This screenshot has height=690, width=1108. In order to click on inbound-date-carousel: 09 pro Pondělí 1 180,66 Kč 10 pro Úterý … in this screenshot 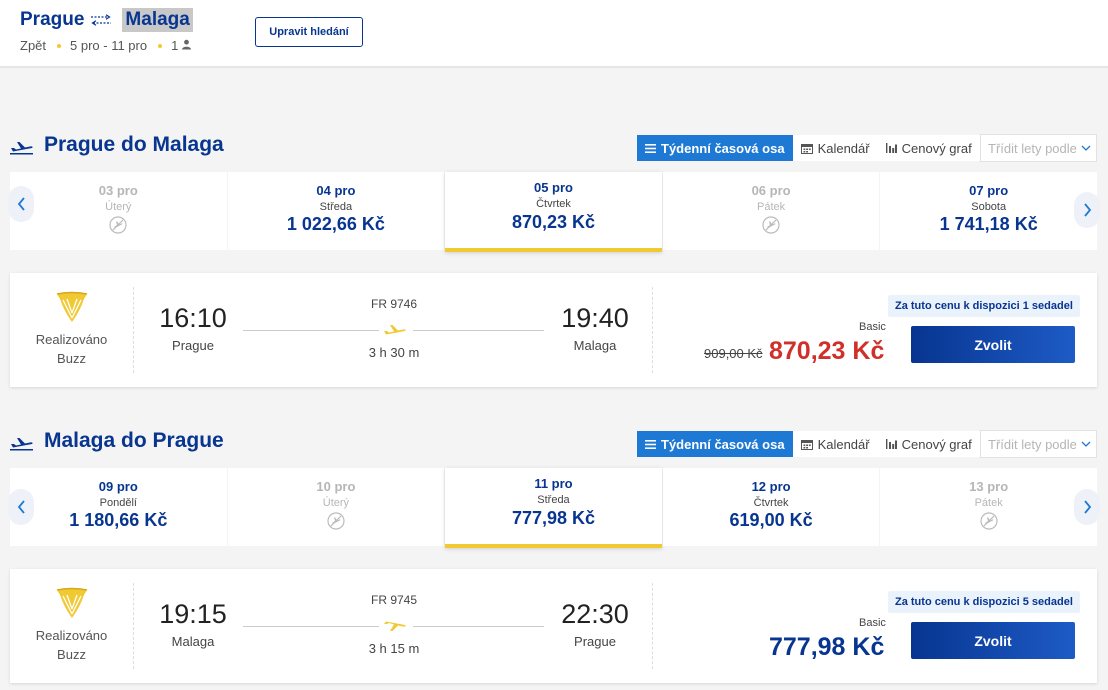, I will do `click(553, 508)`.